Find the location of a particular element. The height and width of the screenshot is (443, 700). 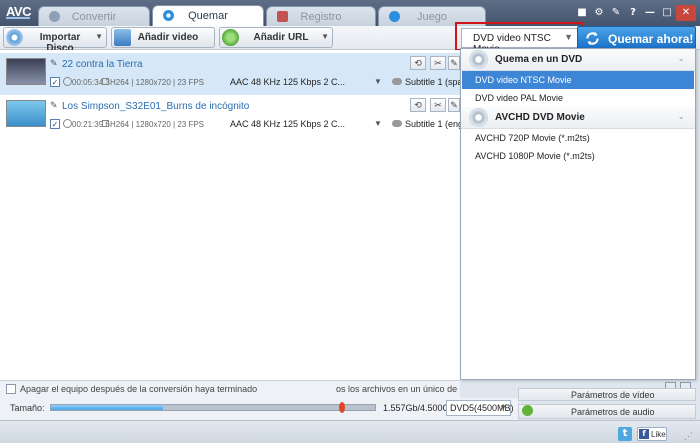

refresh-icon is located at coordinates (592, 38).